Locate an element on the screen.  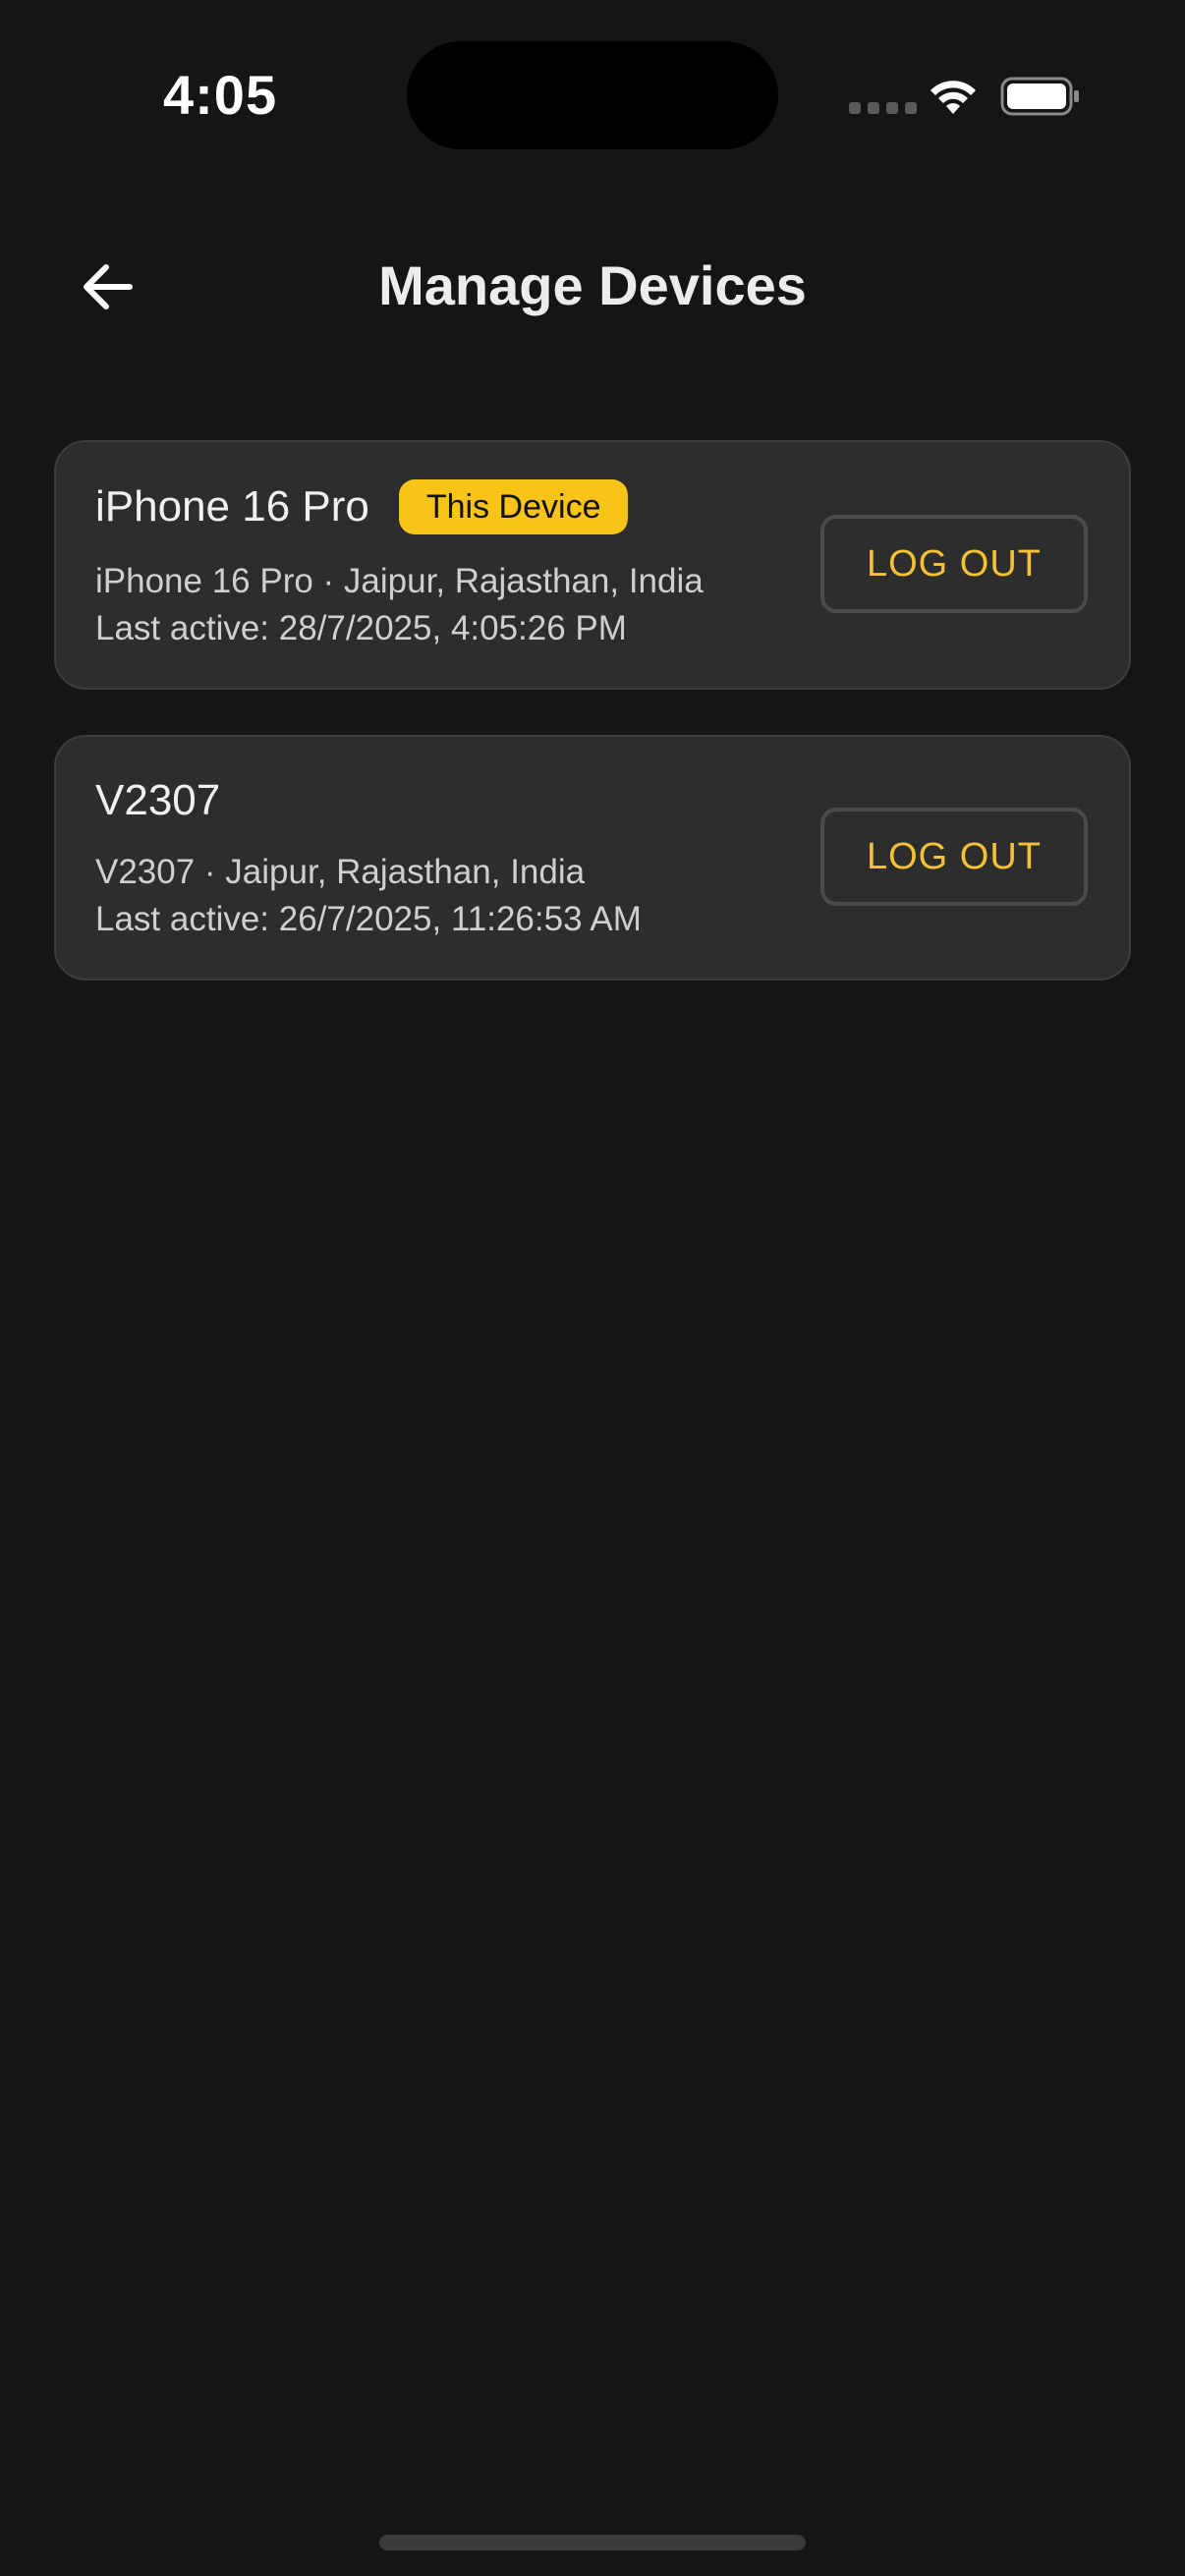
device-location: iPhone 16 Pro · Jaipur, Rajasthan, India is located at coordinates (400, 581).